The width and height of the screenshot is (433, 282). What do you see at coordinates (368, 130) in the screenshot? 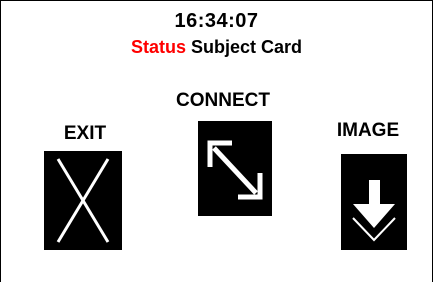
I see `image-label: IMAGE` at bounding box center [368, 130].